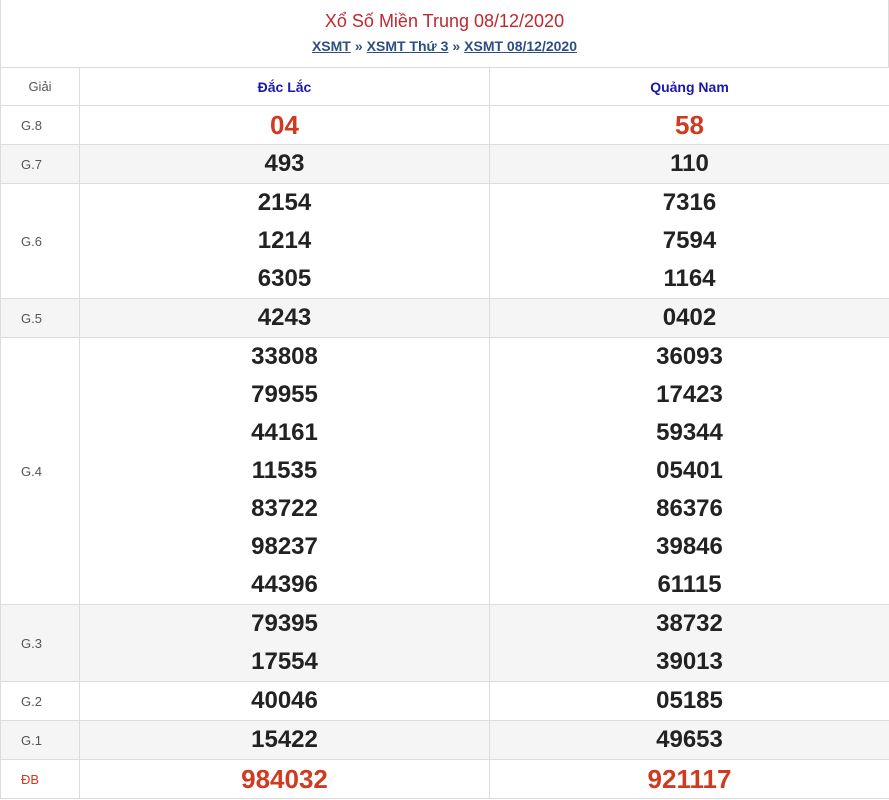  I want to click on result-cell: 110, so click(689, 164).